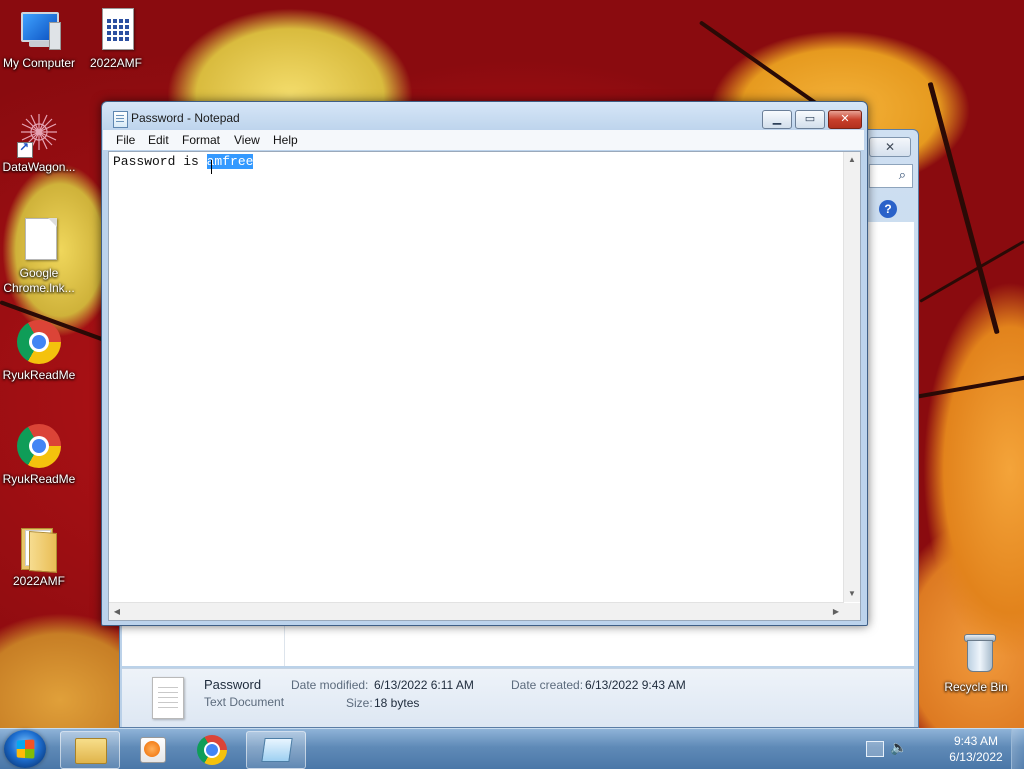 The image size is (1024, 769). Describe the element at coordinates (204, 646) in the screenshot. I see `explorer-navigation-pane` at that location.